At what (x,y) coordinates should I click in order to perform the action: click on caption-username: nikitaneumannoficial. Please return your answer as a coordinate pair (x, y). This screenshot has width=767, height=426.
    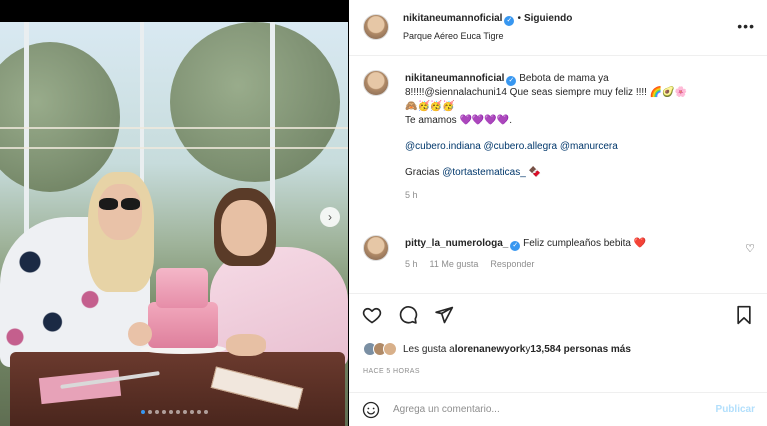
    Looking at the image, I should click on (454, 78).